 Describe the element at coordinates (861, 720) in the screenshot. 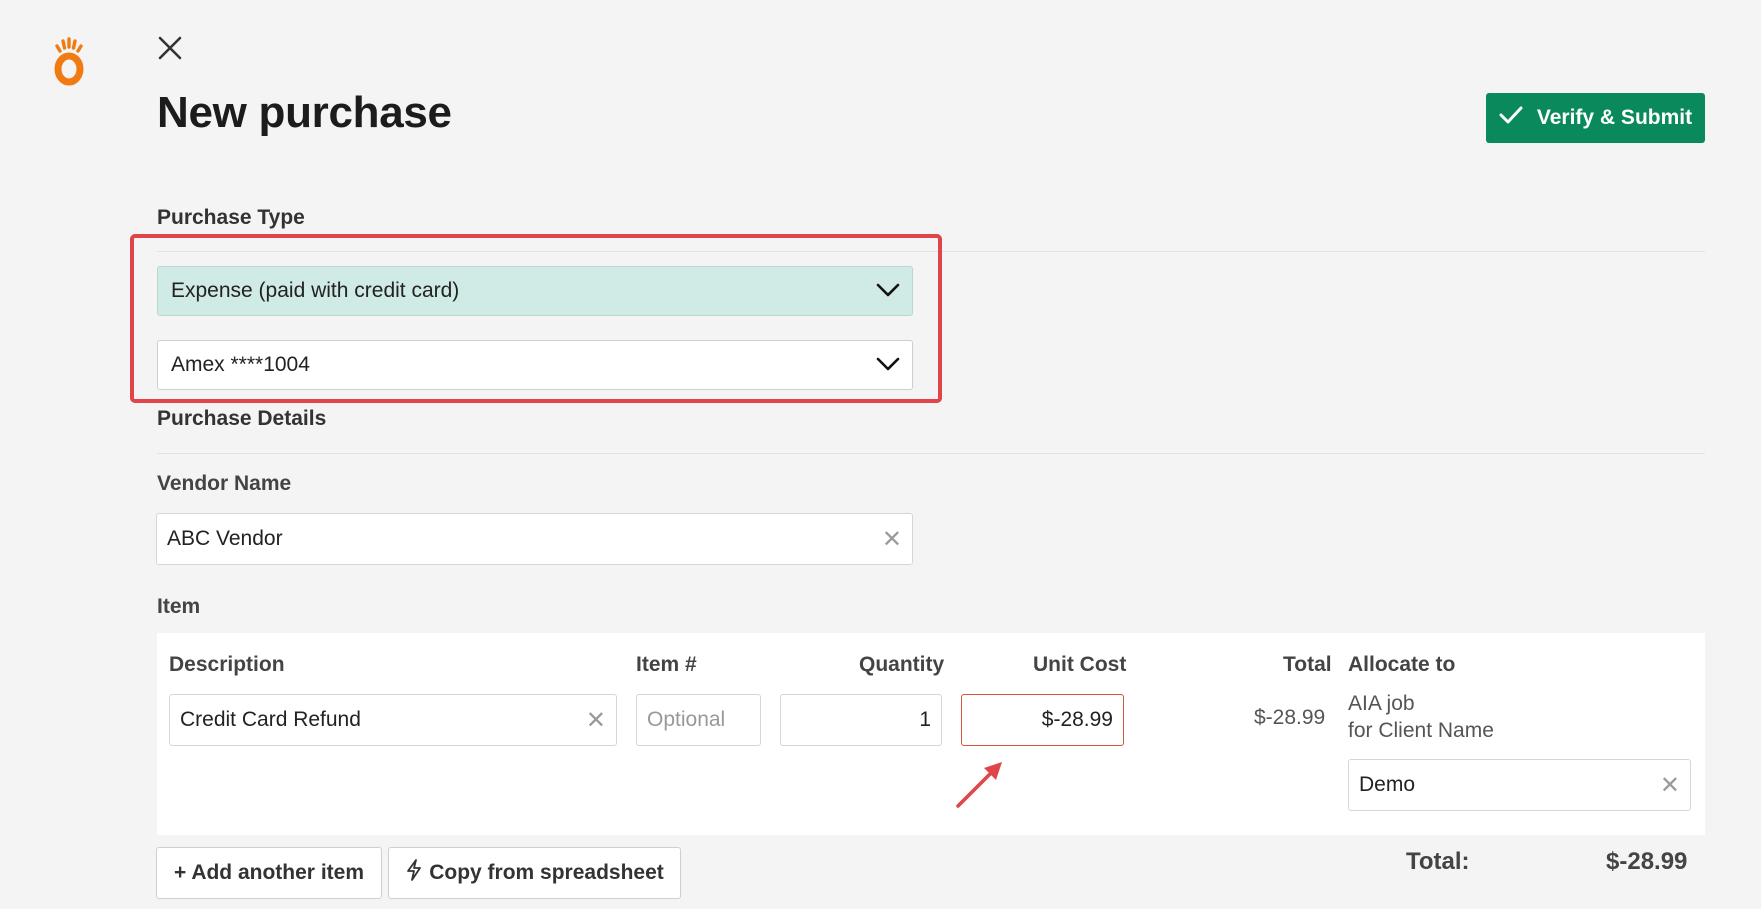

I see `quantity-input: 1` at that location.